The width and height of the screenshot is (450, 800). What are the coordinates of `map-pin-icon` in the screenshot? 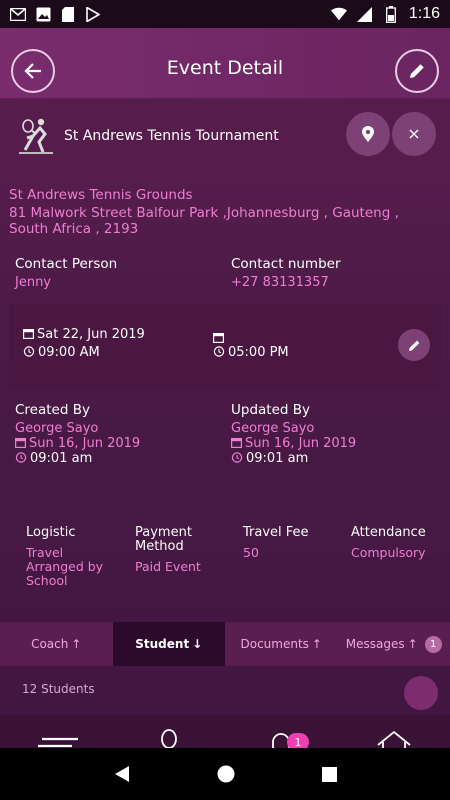 It's located at (368, 134).